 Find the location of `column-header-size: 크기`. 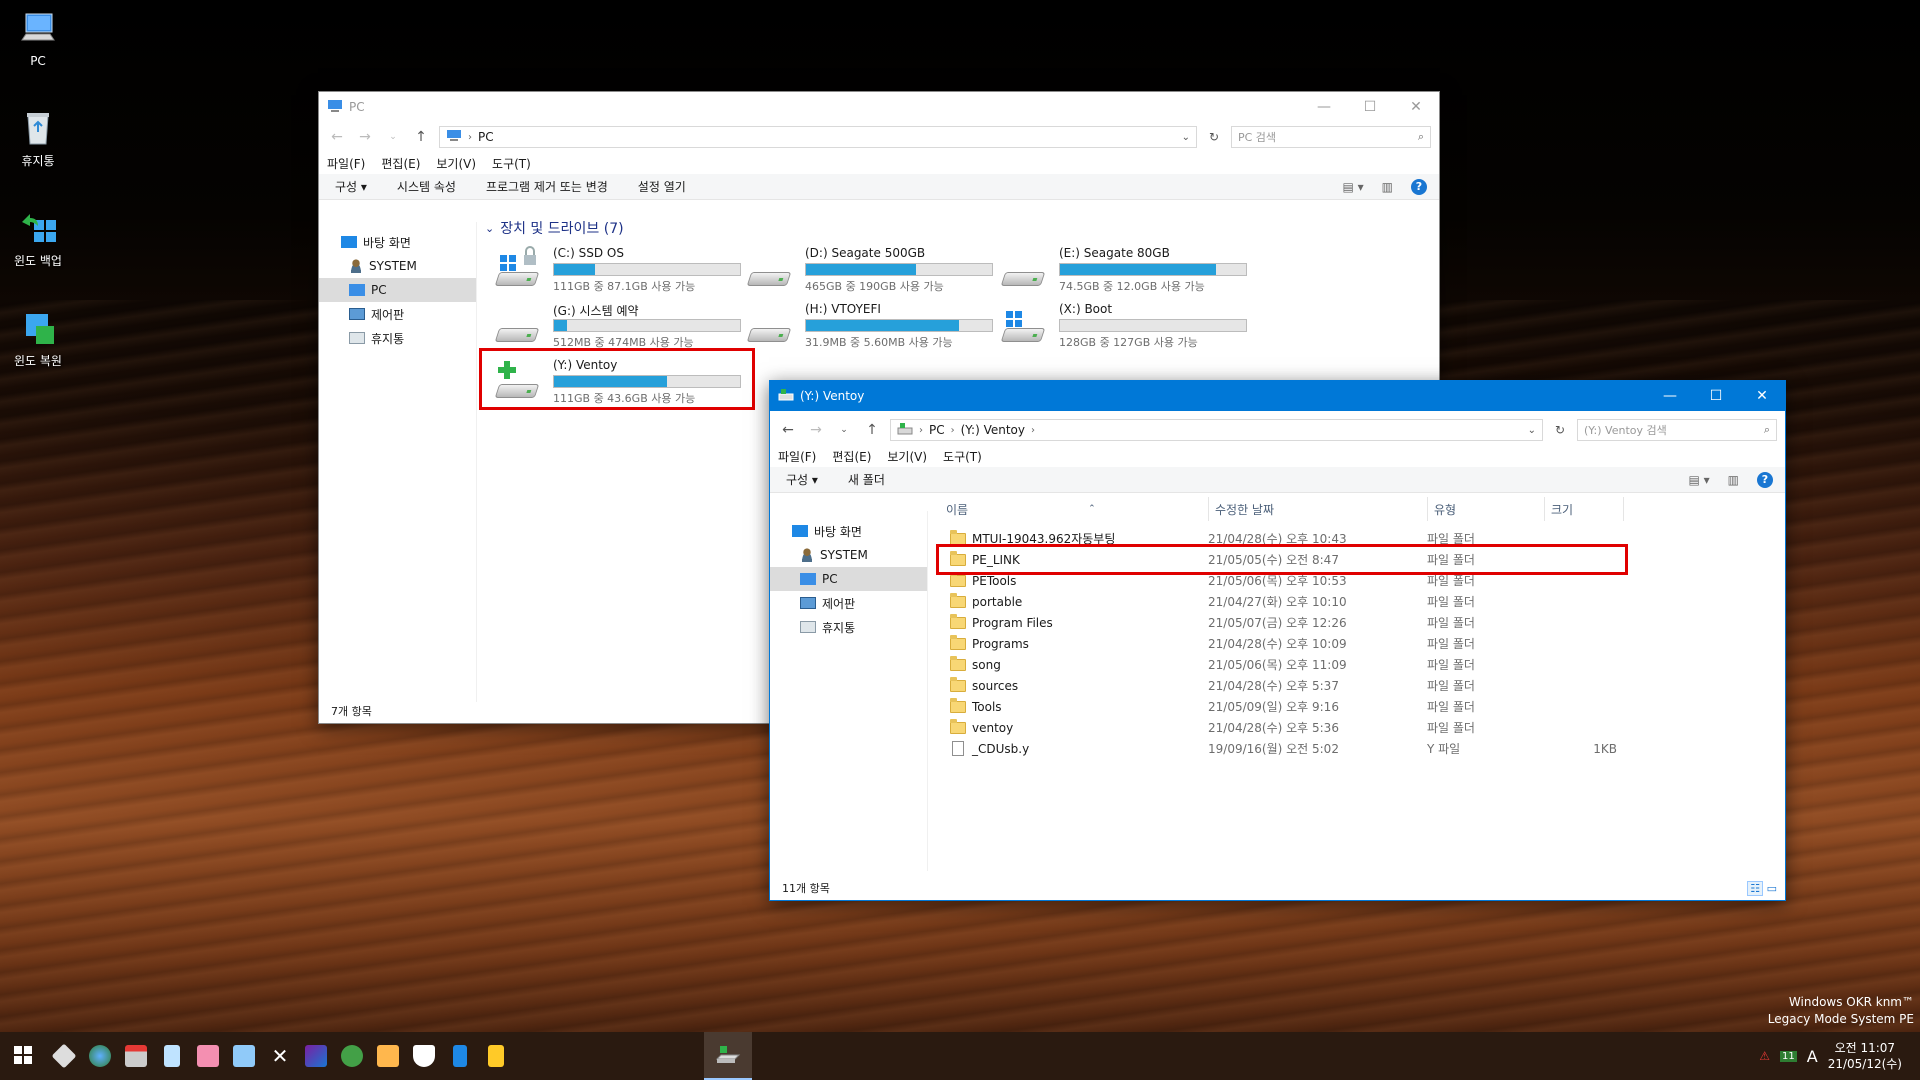

column-header-size: 크기 is located at coordinates (1584, 509).